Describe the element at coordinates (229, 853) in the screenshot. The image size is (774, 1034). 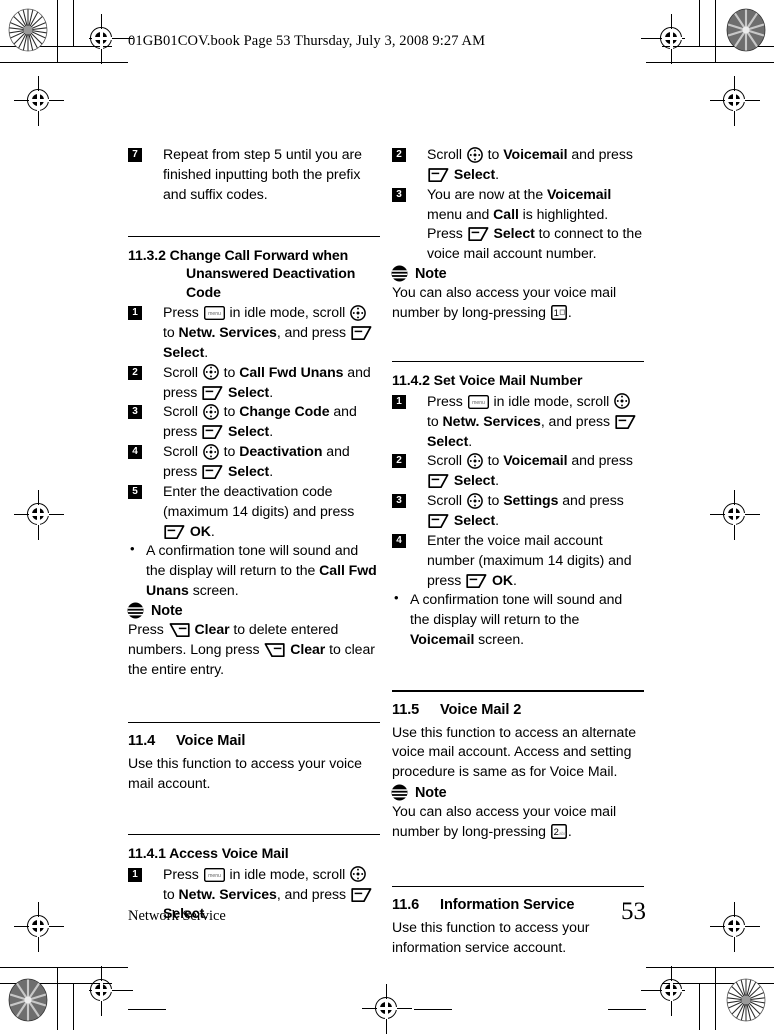
I see `heading-title: Access Voice Mail` at that location.